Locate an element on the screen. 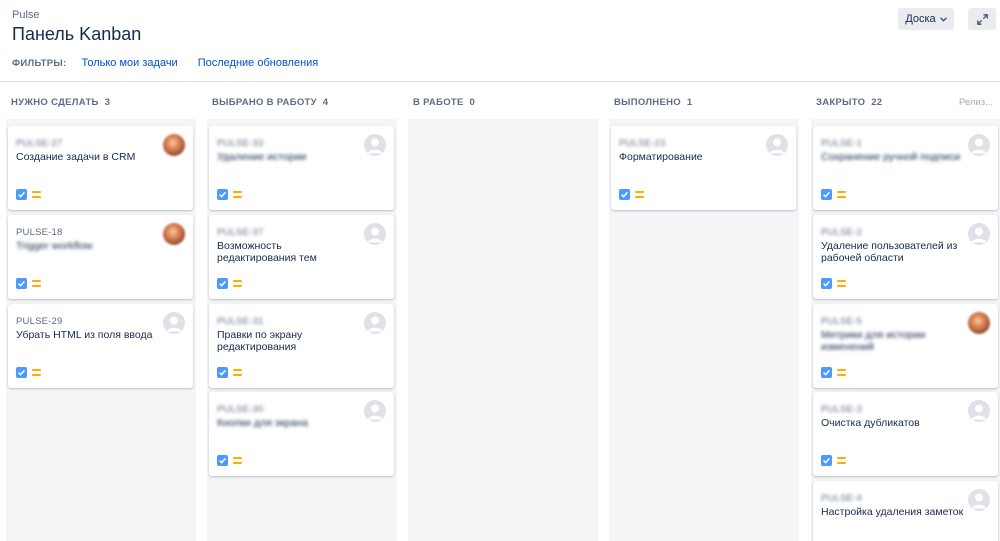  column is located at coordinates (503, 330).